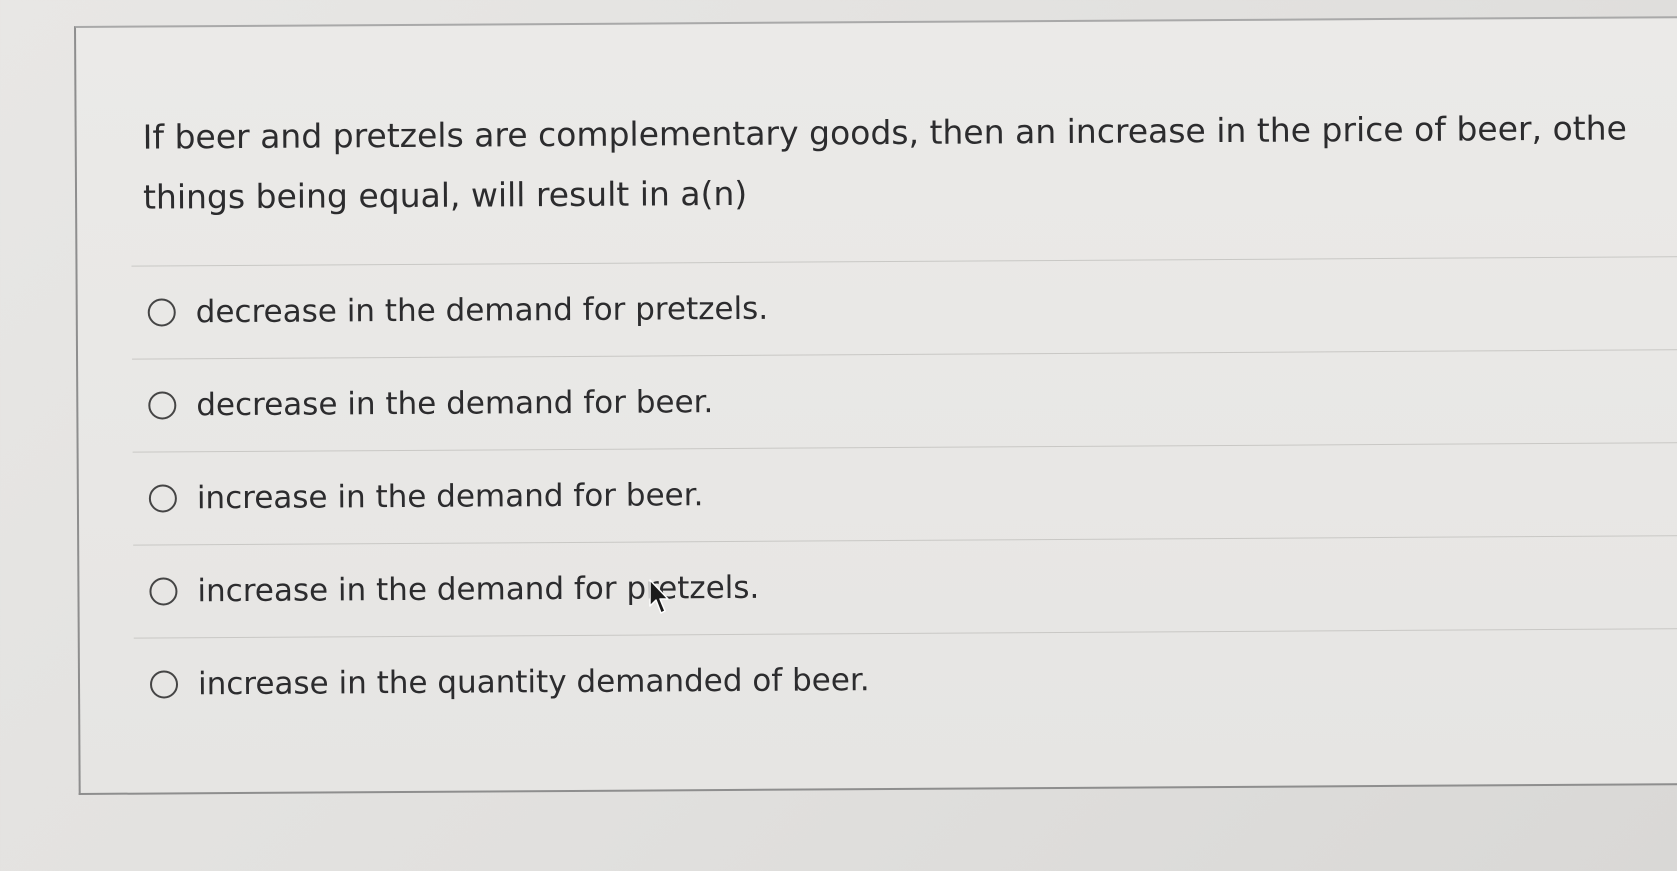 The image size is (1677, 871). I want to click on option-label: increase in the demand for beer., so click(450, 497).